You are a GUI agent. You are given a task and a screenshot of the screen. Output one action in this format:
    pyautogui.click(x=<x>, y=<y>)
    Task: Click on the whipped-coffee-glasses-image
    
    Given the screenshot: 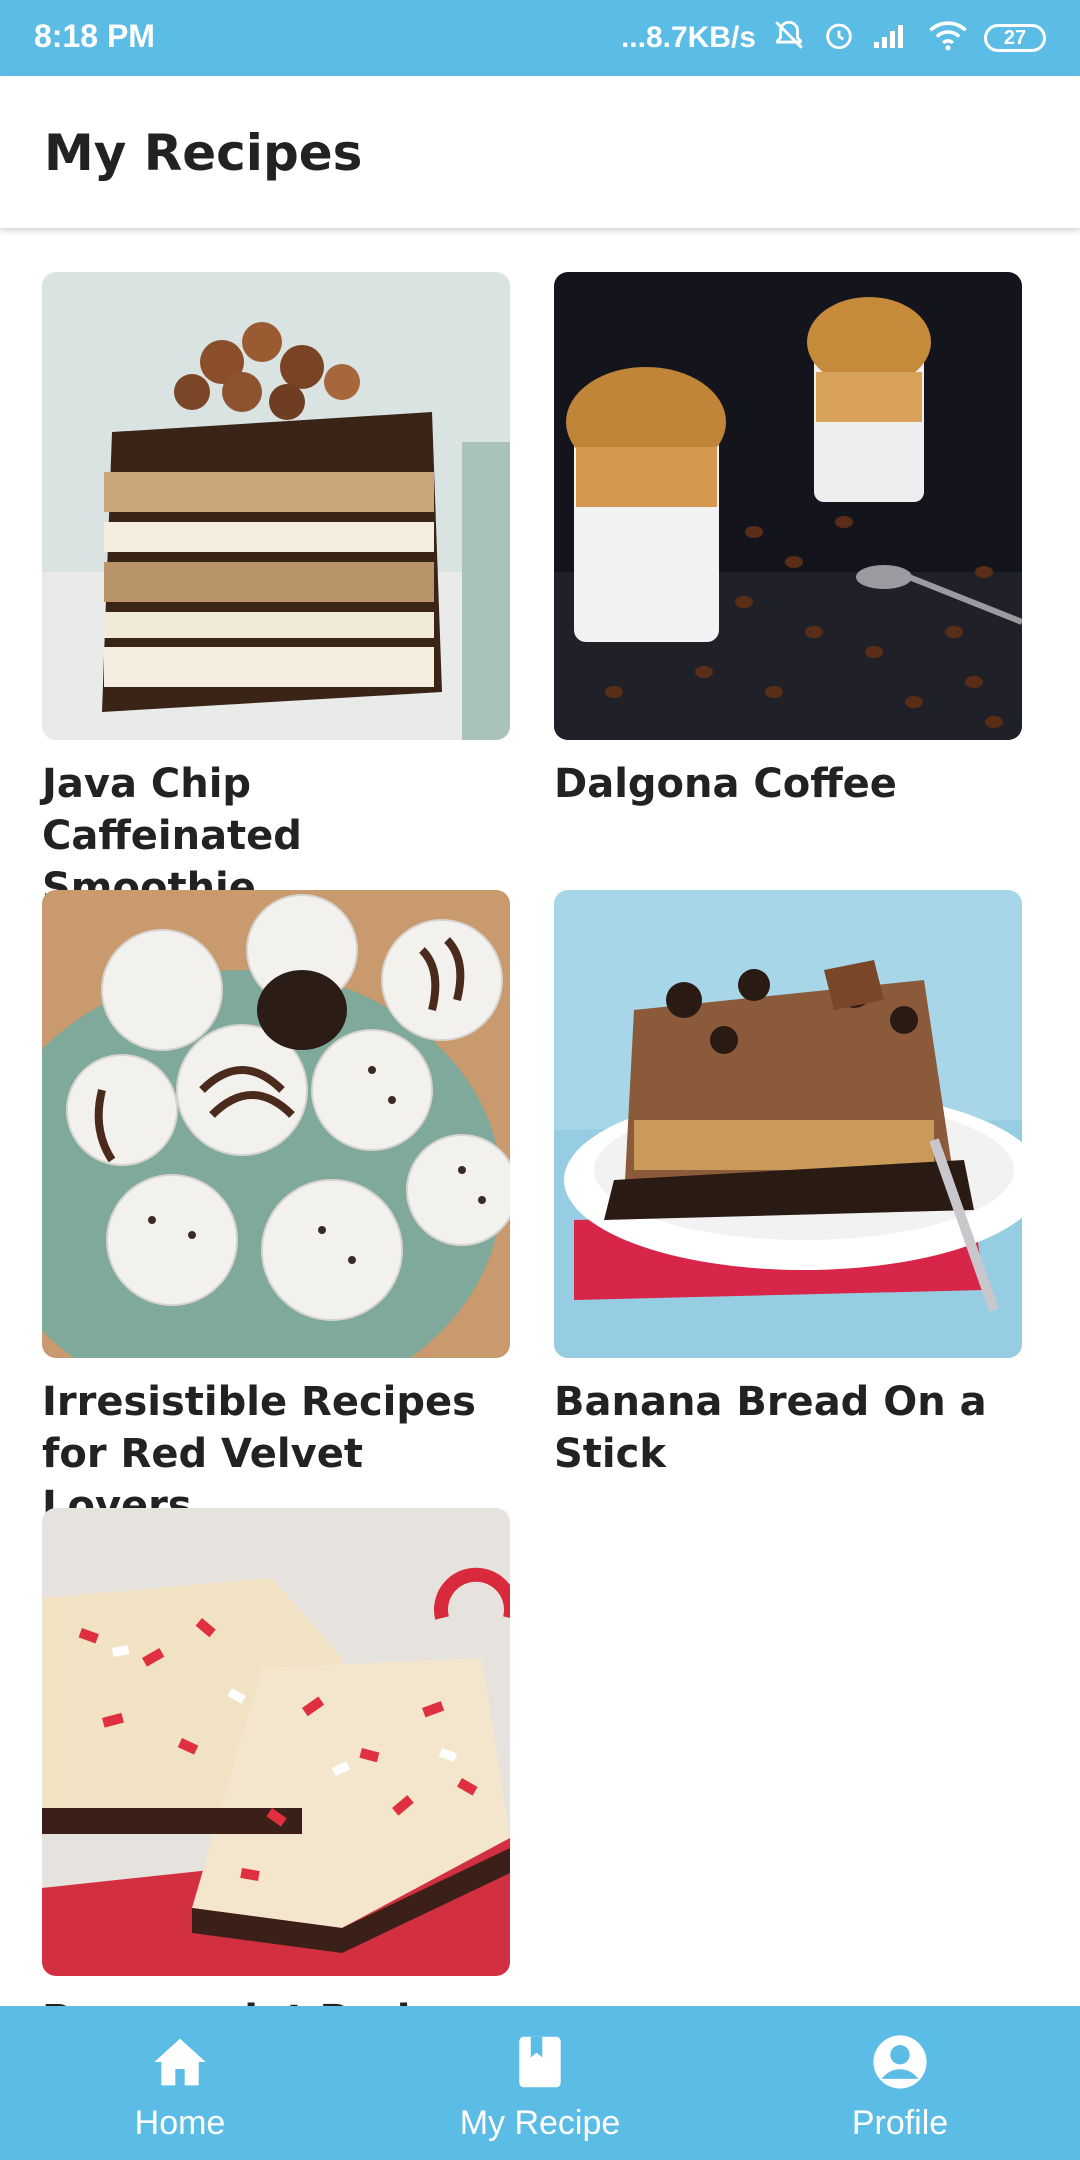 What is the action you would take?
    pyautogui.click(x=788, y=506)
    